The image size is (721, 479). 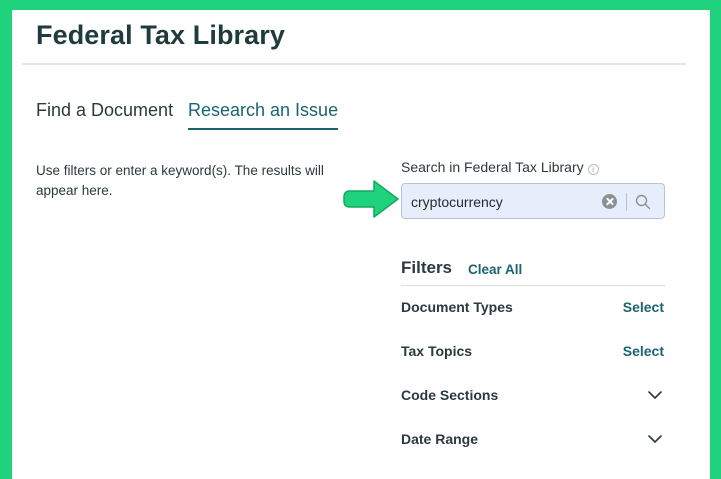 What do you see at coordinates (427, 267) in the screenshot?
I see `filters-title: Filters` at bounding box center [427, 267].